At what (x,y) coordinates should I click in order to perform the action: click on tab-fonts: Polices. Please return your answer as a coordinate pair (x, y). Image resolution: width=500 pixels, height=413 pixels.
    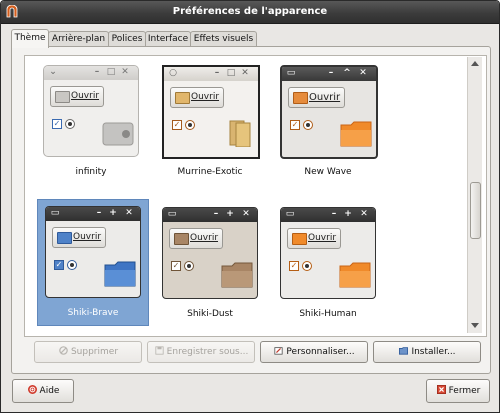
    Looking at the image, I should click on (127, 39).